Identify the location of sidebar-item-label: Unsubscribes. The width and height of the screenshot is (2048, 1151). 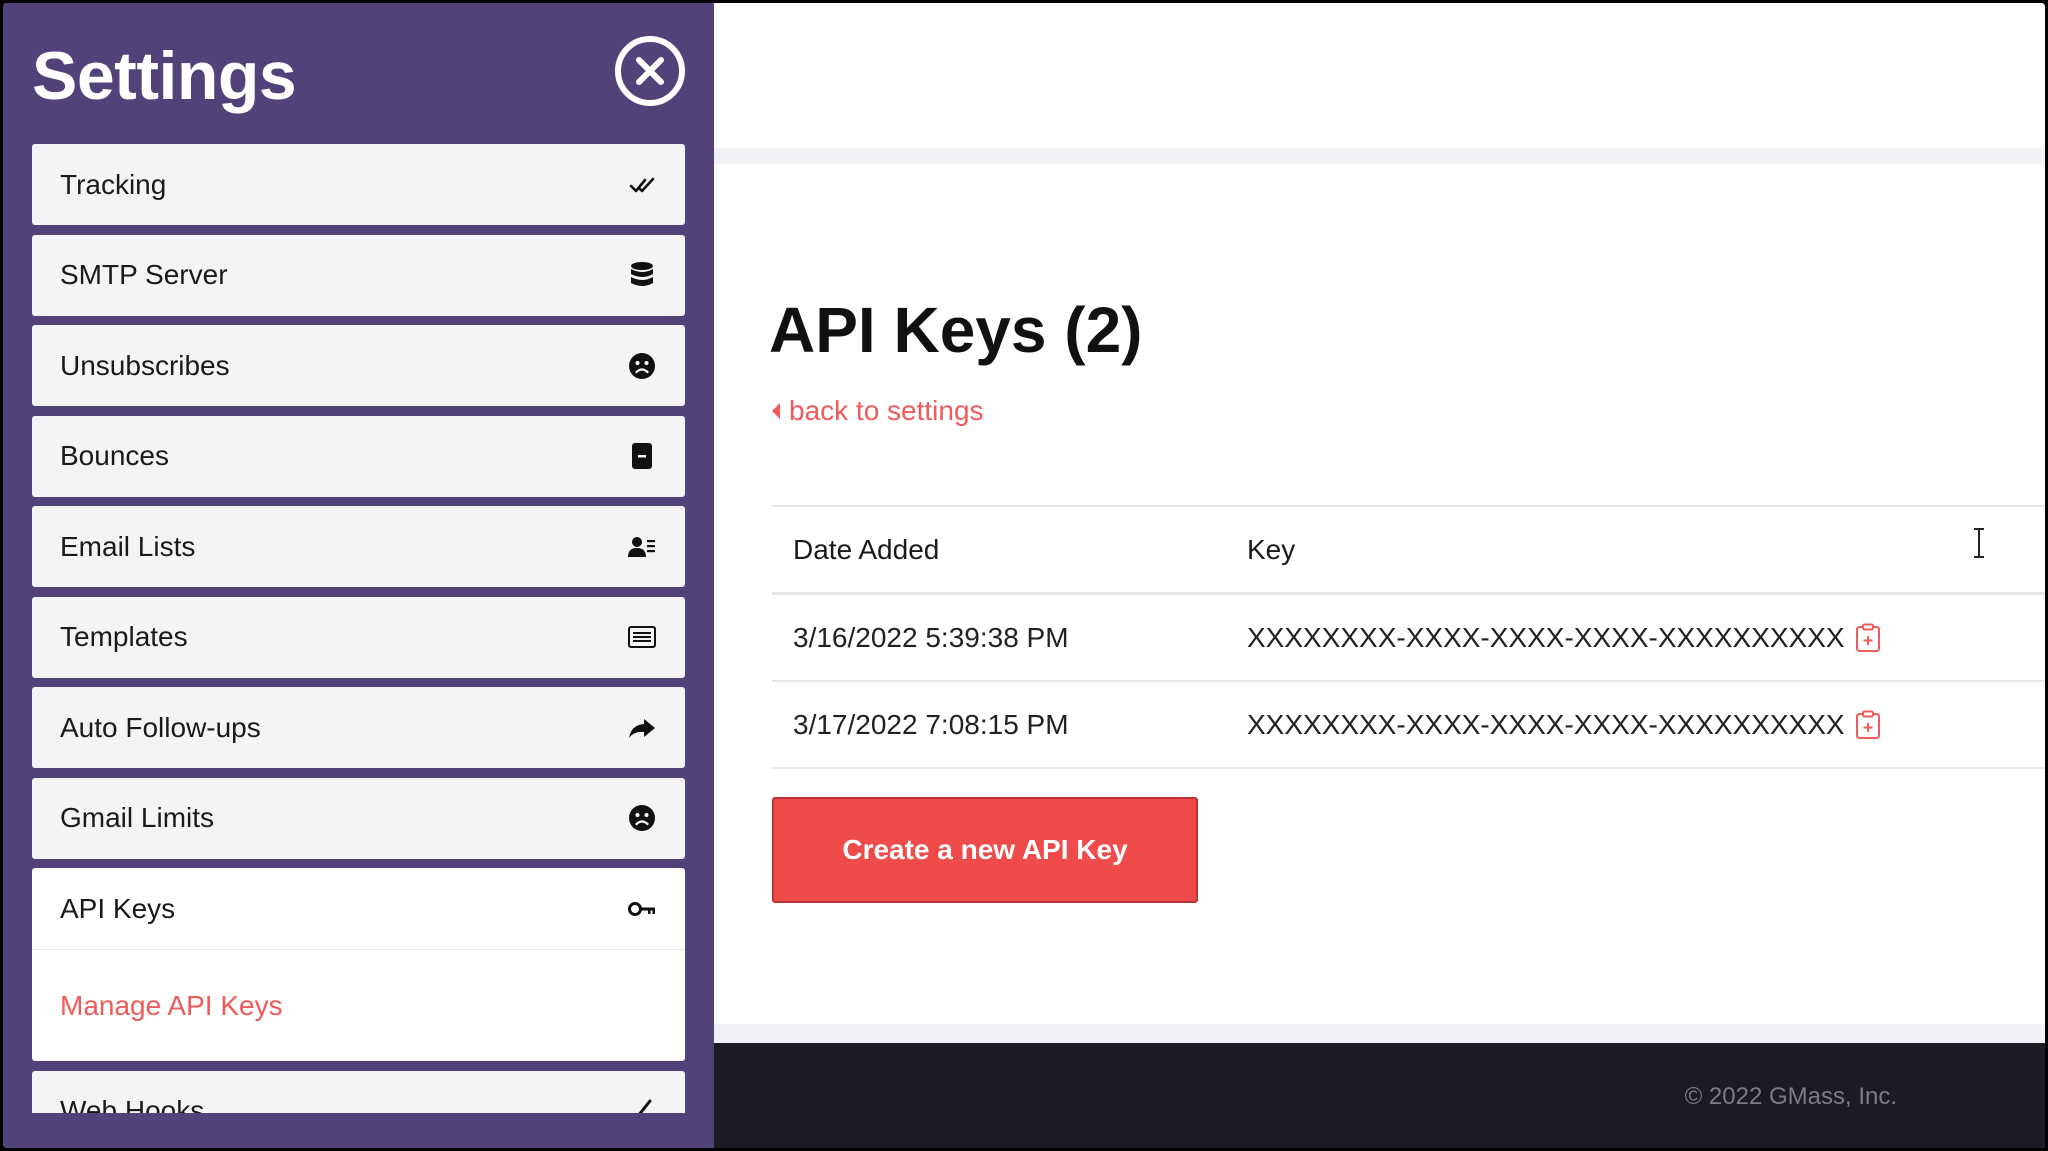
(145, 365).